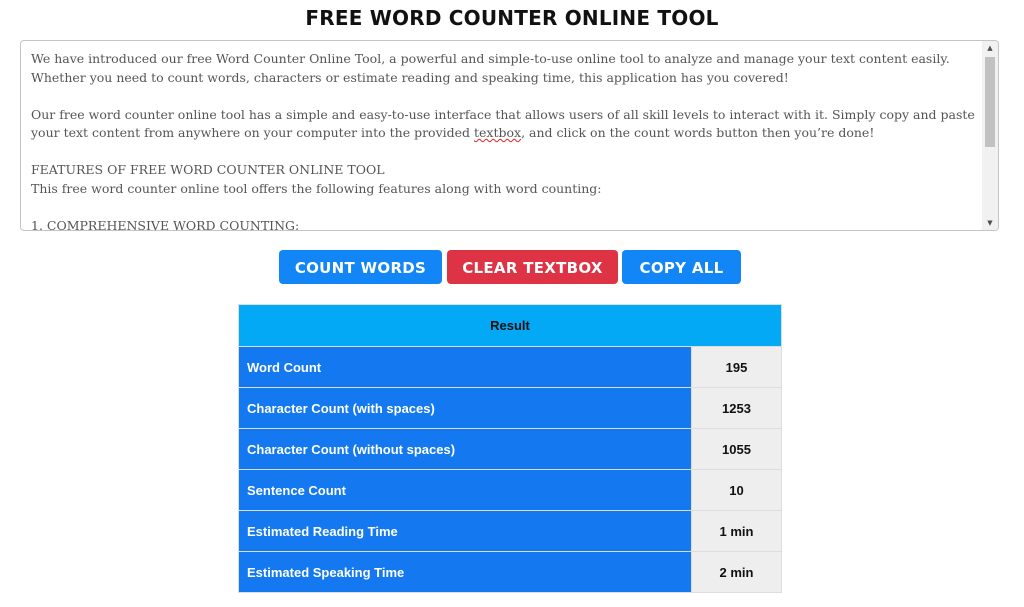  Describe the element at coordinates (465, 408) in the screenshot. I see `result-label: Character Count (with spaces)` at that location.